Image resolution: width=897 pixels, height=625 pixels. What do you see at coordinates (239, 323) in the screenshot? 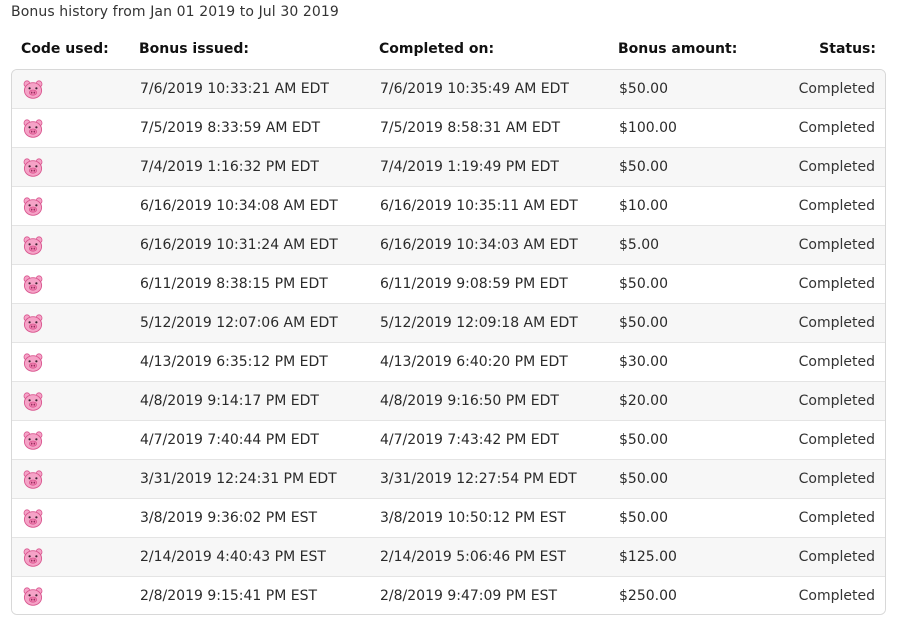
I see `cell-bonus-issued: 5/12/2019 12:07:06 AM EDT` at bounding box center [239, 323].